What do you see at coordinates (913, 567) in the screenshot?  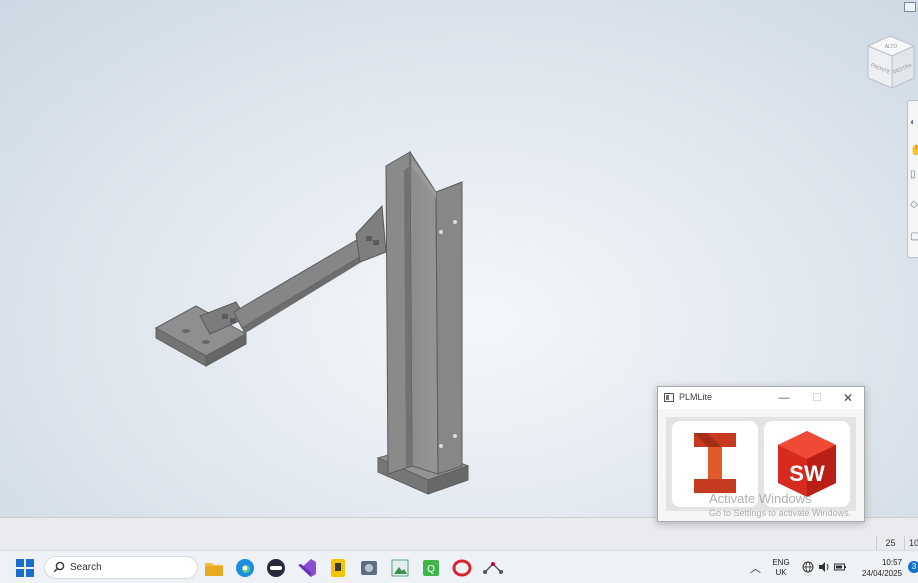 I see `notification-count-badge: 3` at bounding box center [913, 567].